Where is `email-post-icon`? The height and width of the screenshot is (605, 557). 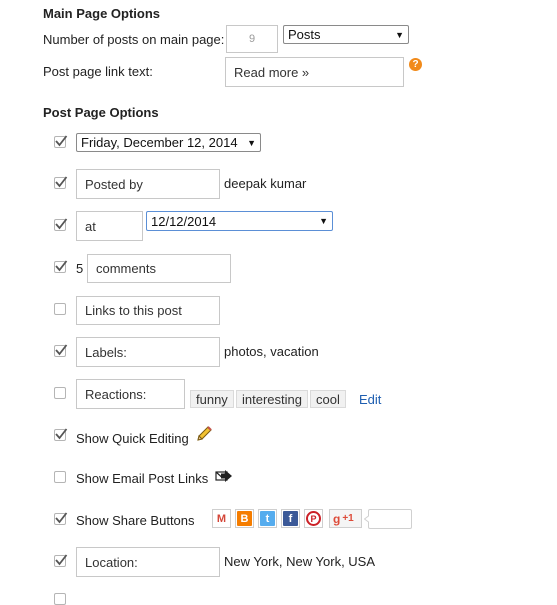
email-post-icon is located at coordinates (223, 476).